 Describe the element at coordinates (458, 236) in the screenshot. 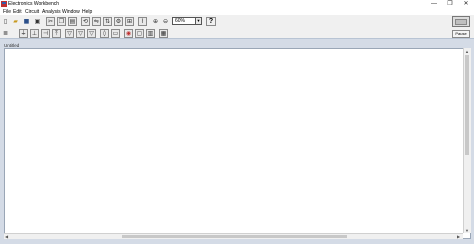

I see `scroll-right-icon: ▶` at that location.